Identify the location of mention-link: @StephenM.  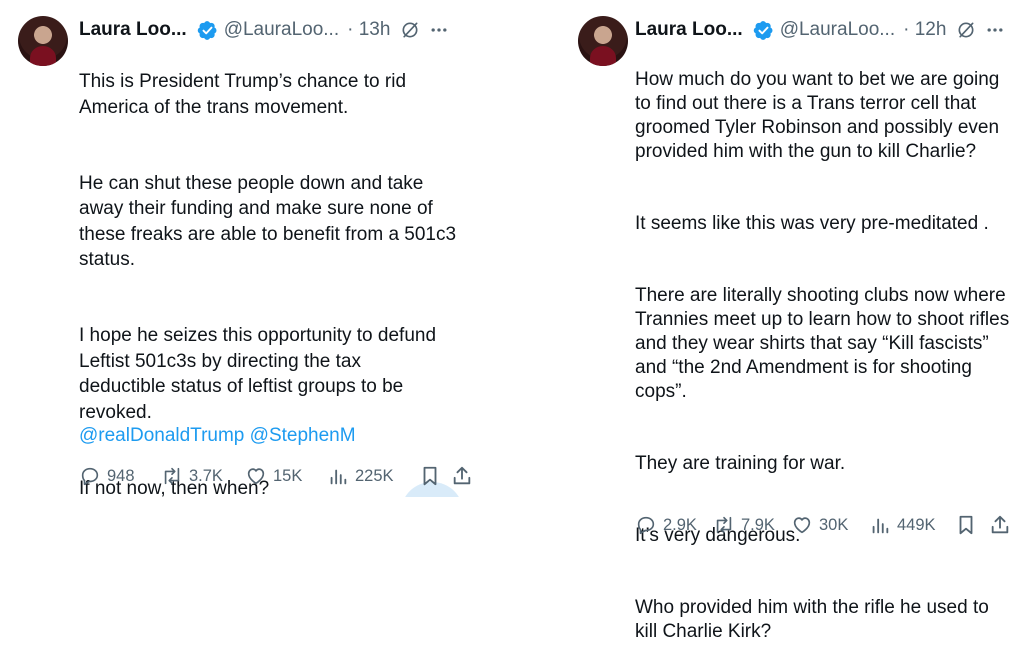
(303, 435).